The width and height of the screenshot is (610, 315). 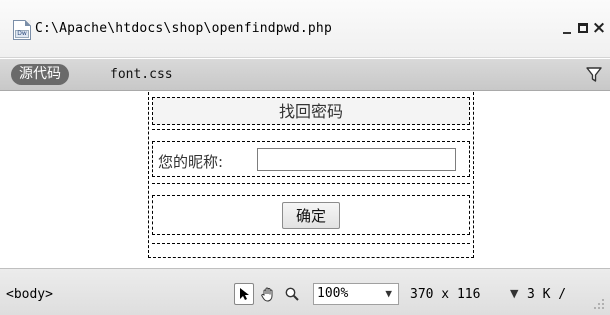 I want to click on hand-tool-button, so click(x=268, y=294).